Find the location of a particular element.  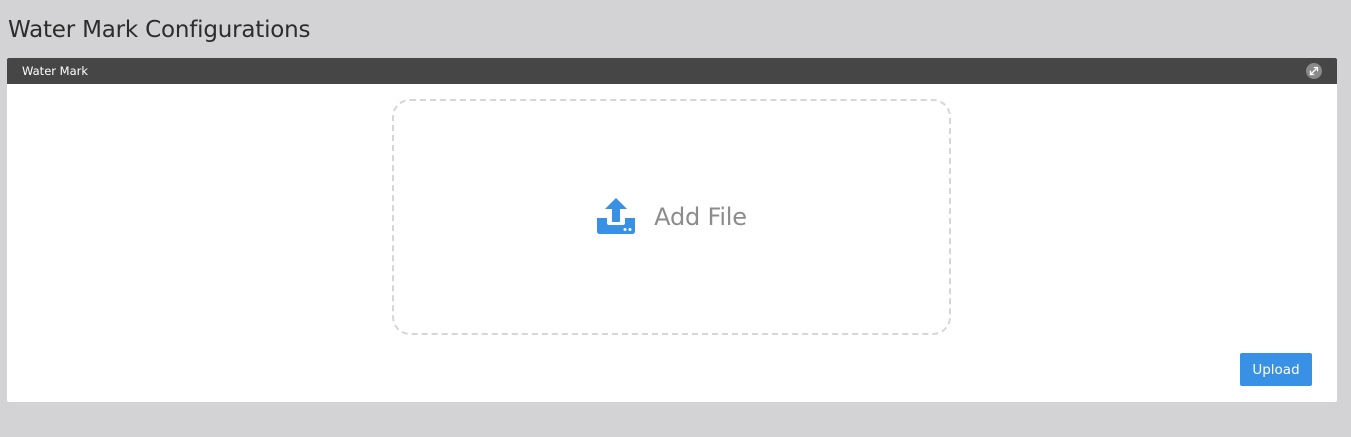

panel-header: Water Mark is located at coordinates (672, 71).